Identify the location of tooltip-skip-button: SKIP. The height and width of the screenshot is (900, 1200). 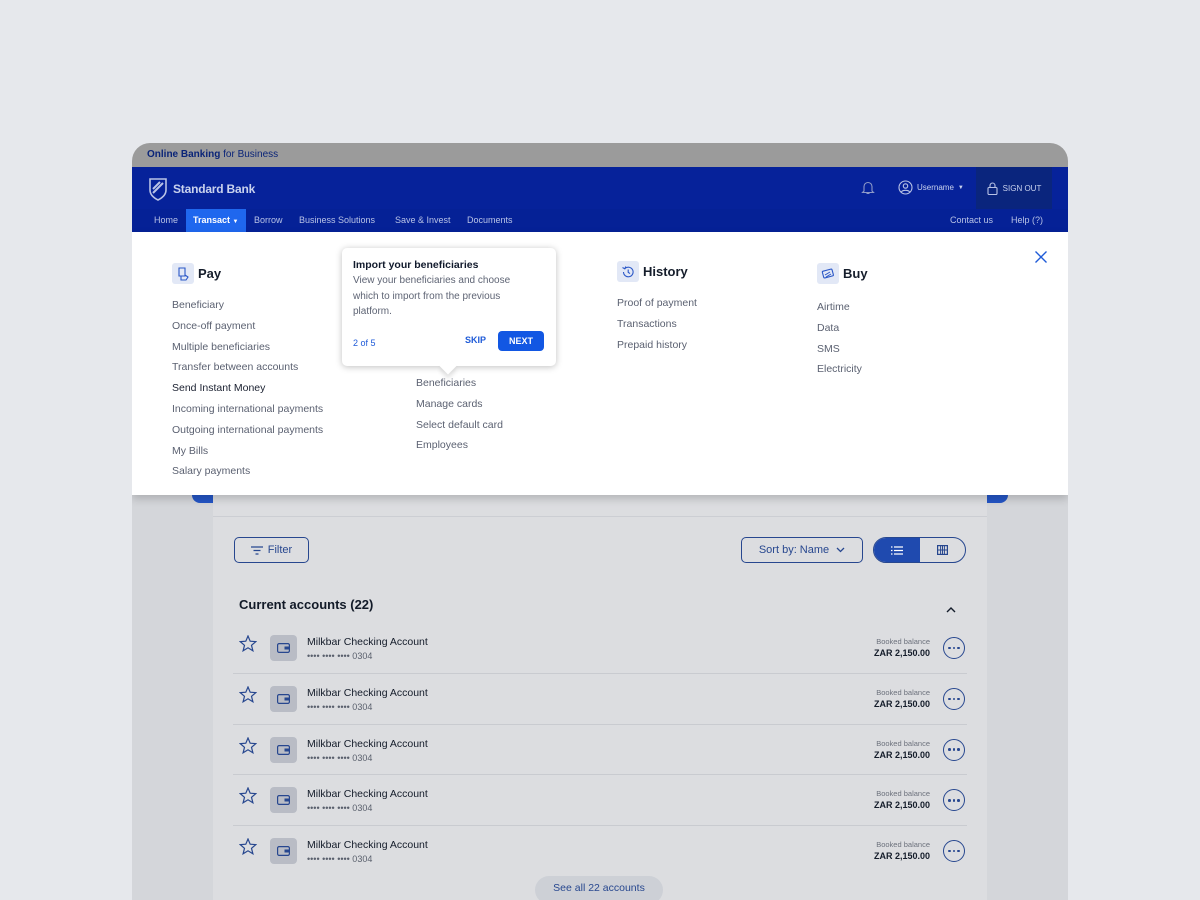
(475, 340).